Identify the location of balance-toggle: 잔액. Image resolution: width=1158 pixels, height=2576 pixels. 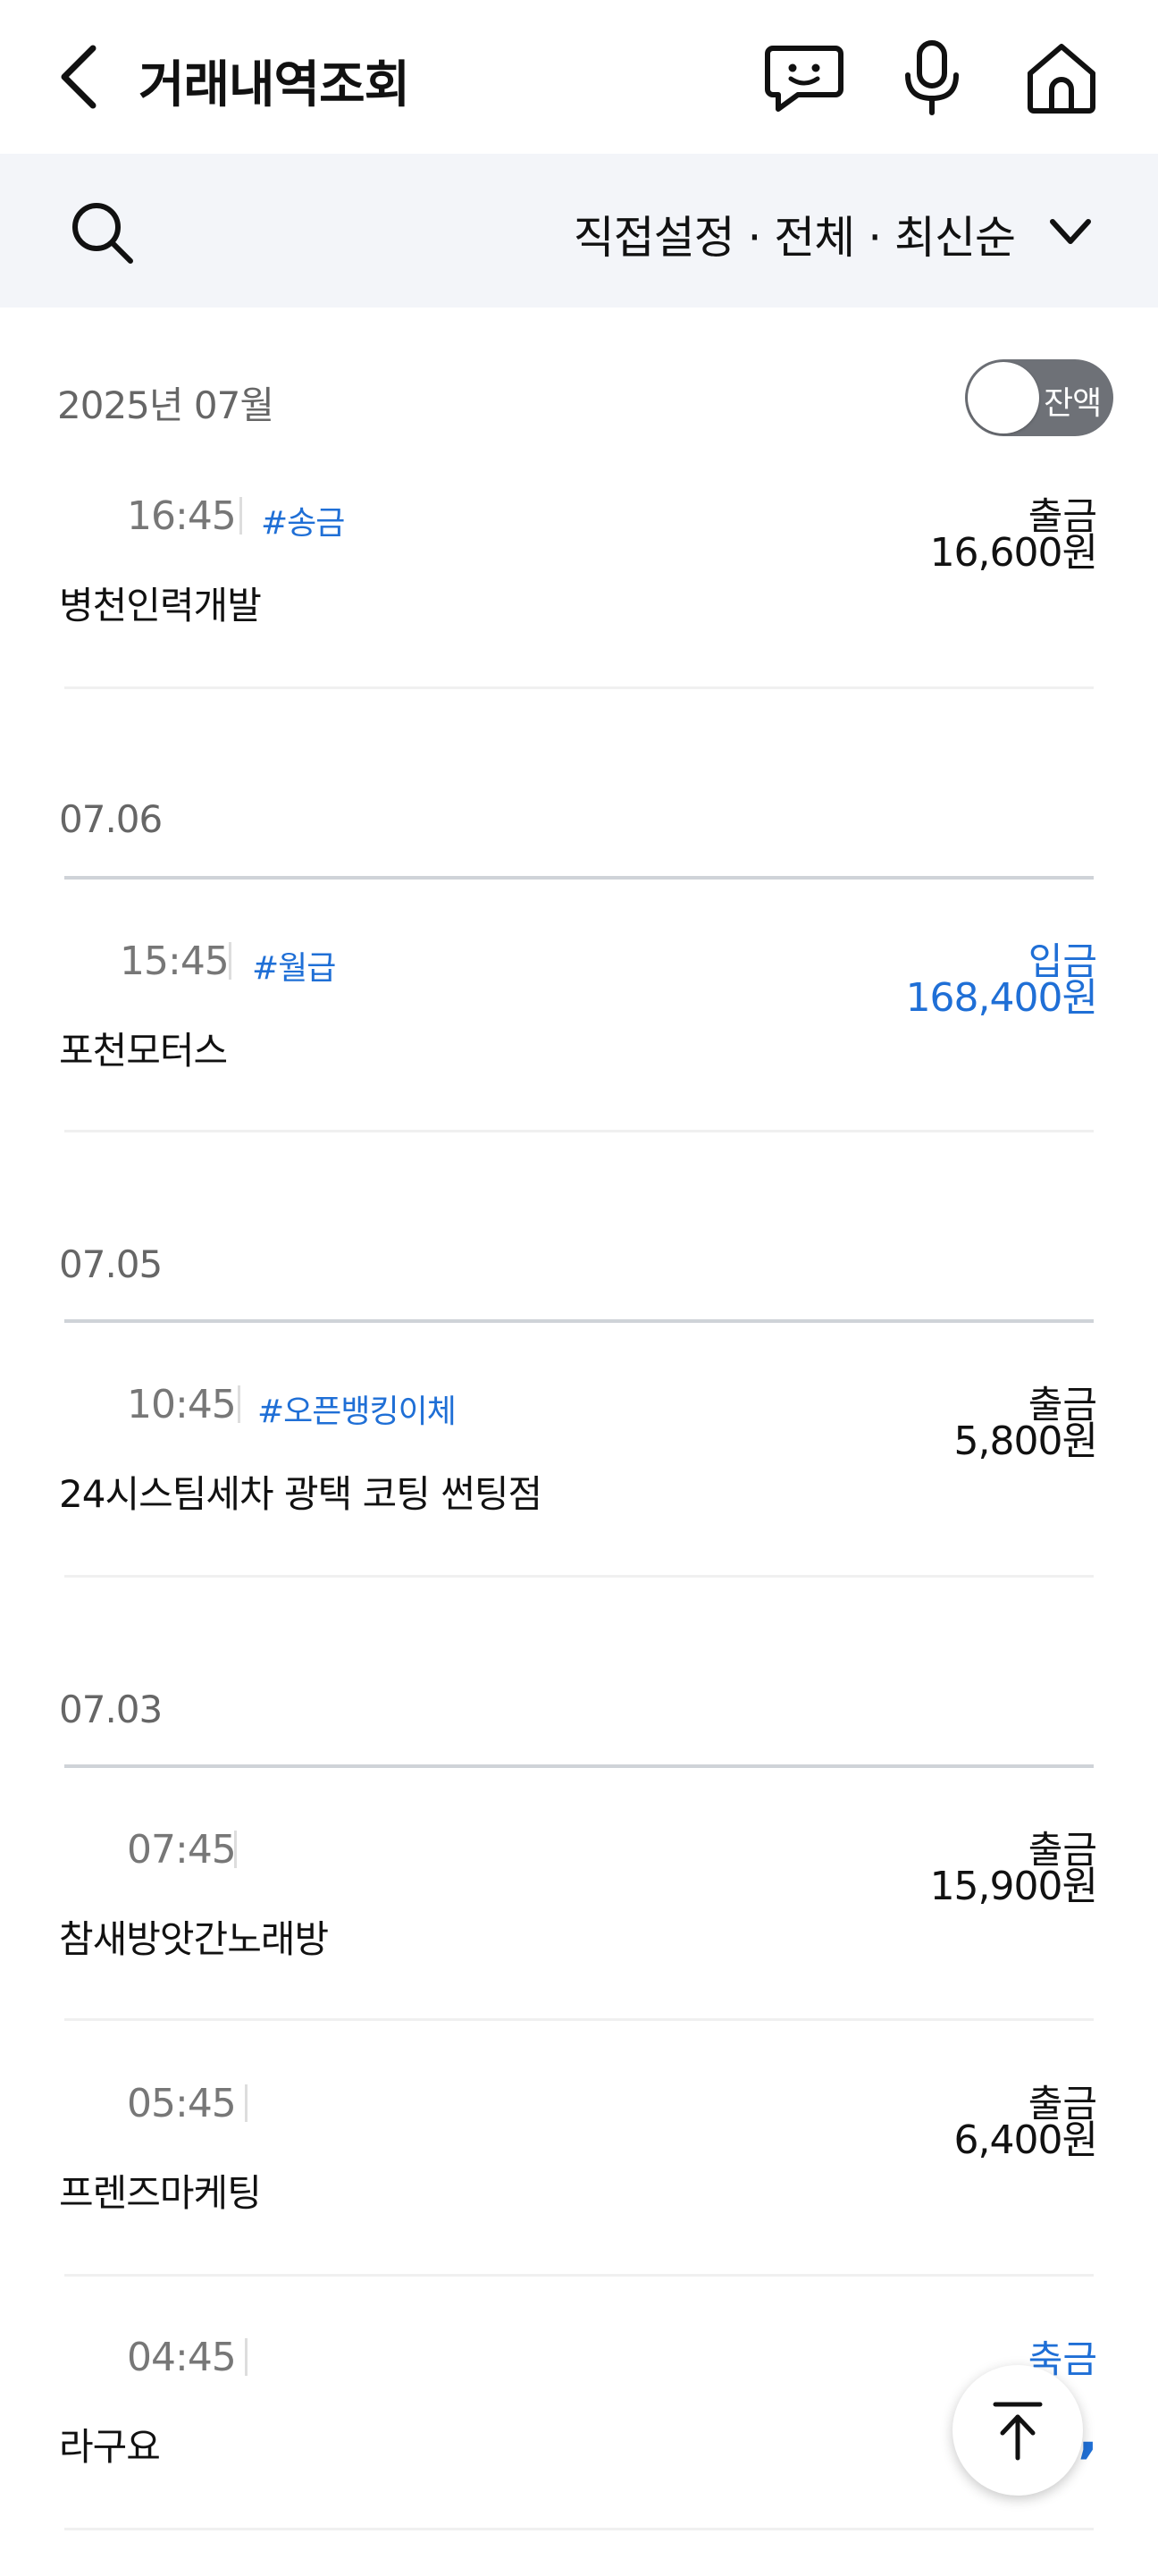
(1039, 398).